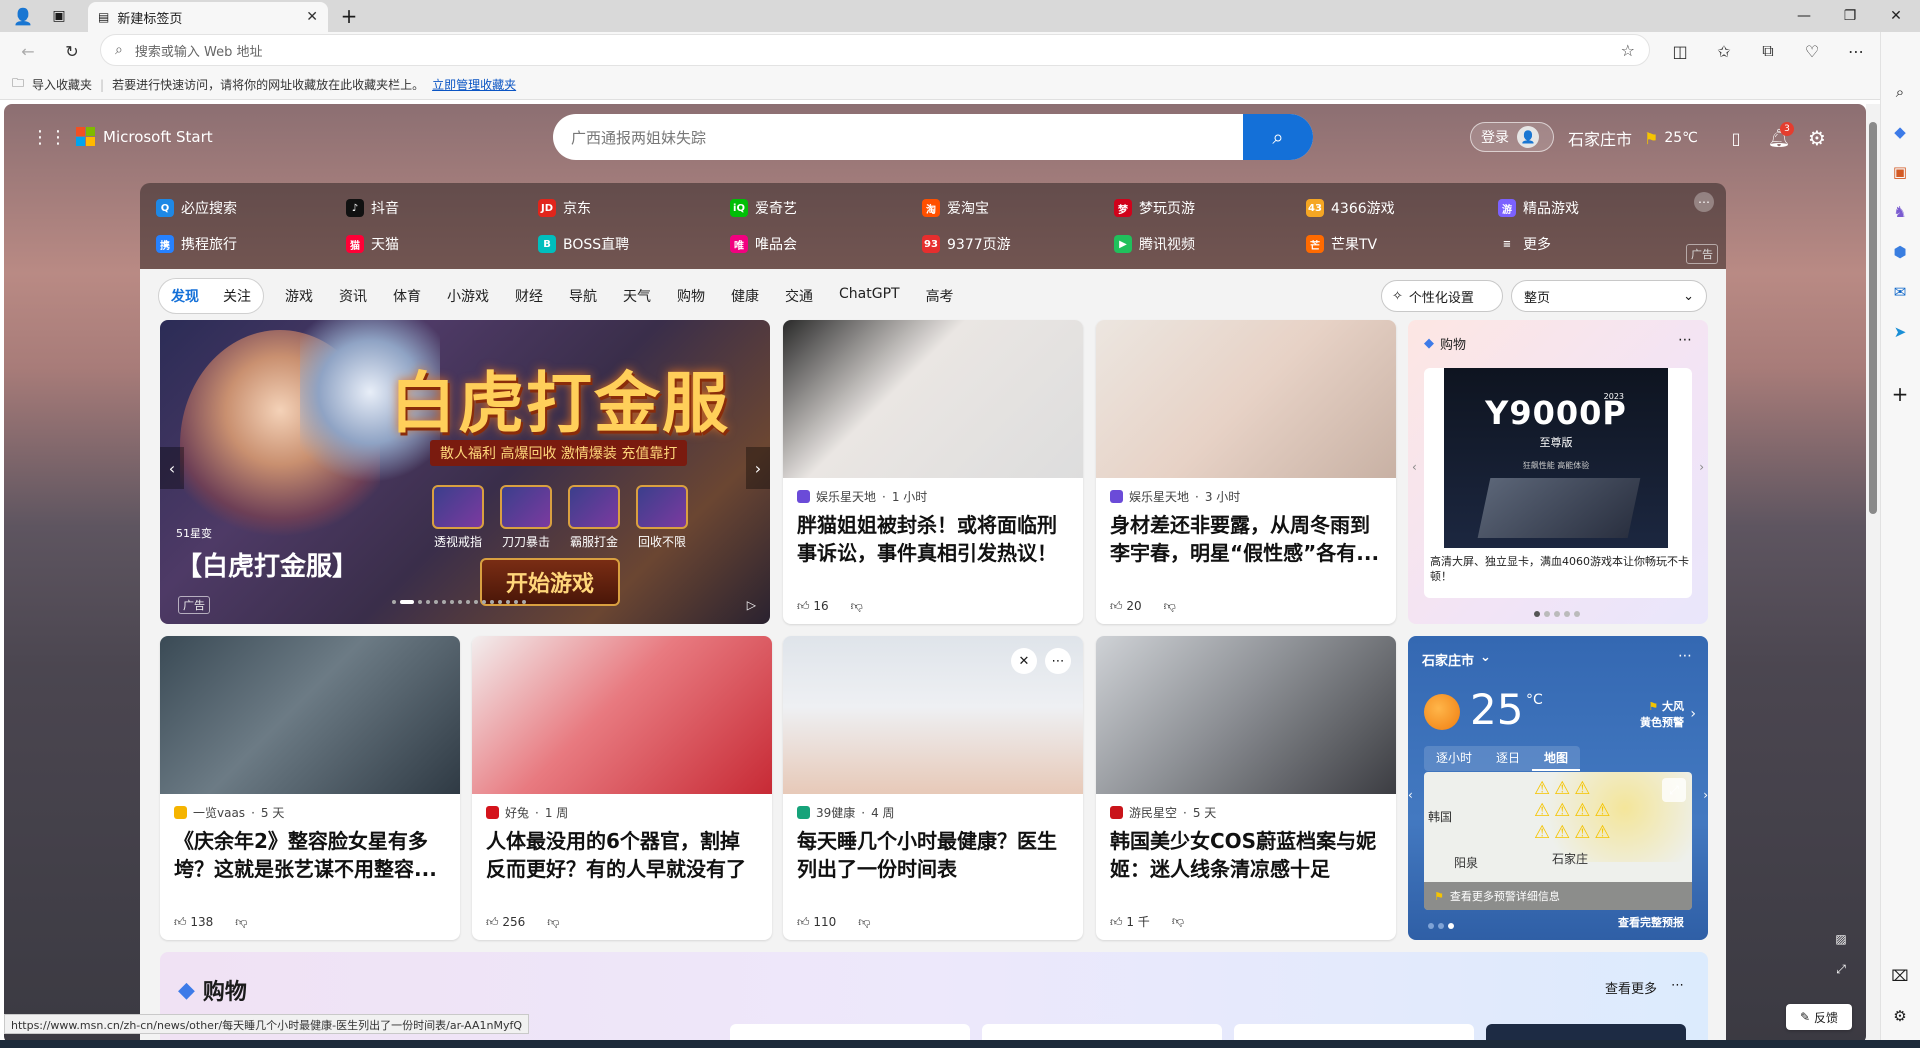 Image resolution: width=1920 pixels, height=1048 pixels. I want to click on quicklink-item: B BOSS直聘, so click(583, 244).